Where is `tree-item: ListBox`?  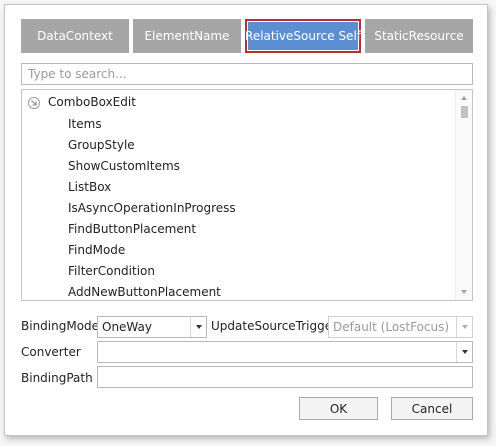
tree-item: ListBox is located at coordinates (152, 187).